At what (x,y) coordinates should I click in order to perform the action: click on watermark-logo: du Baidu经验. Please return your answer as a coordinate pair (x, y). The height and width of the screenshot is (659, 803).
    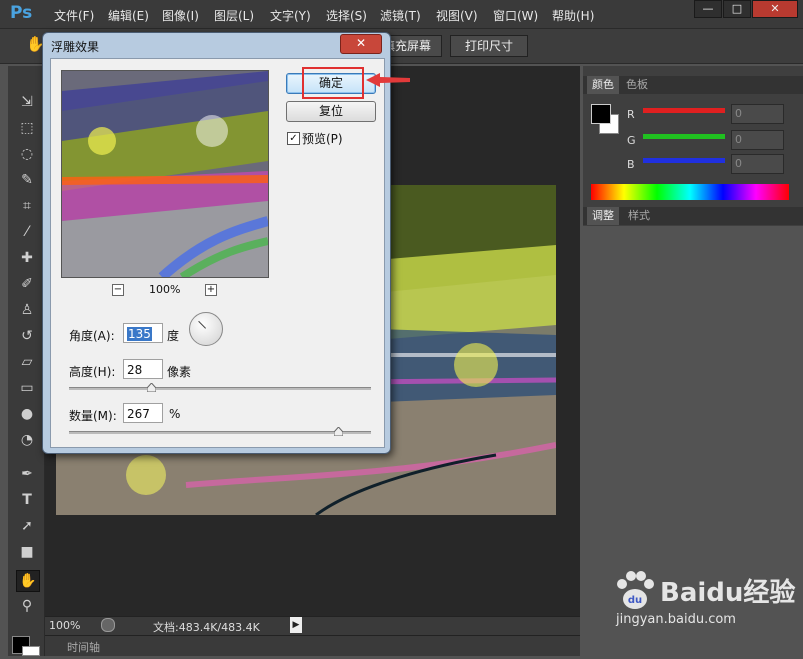
    Looking at the image, I should click on (703, 590).